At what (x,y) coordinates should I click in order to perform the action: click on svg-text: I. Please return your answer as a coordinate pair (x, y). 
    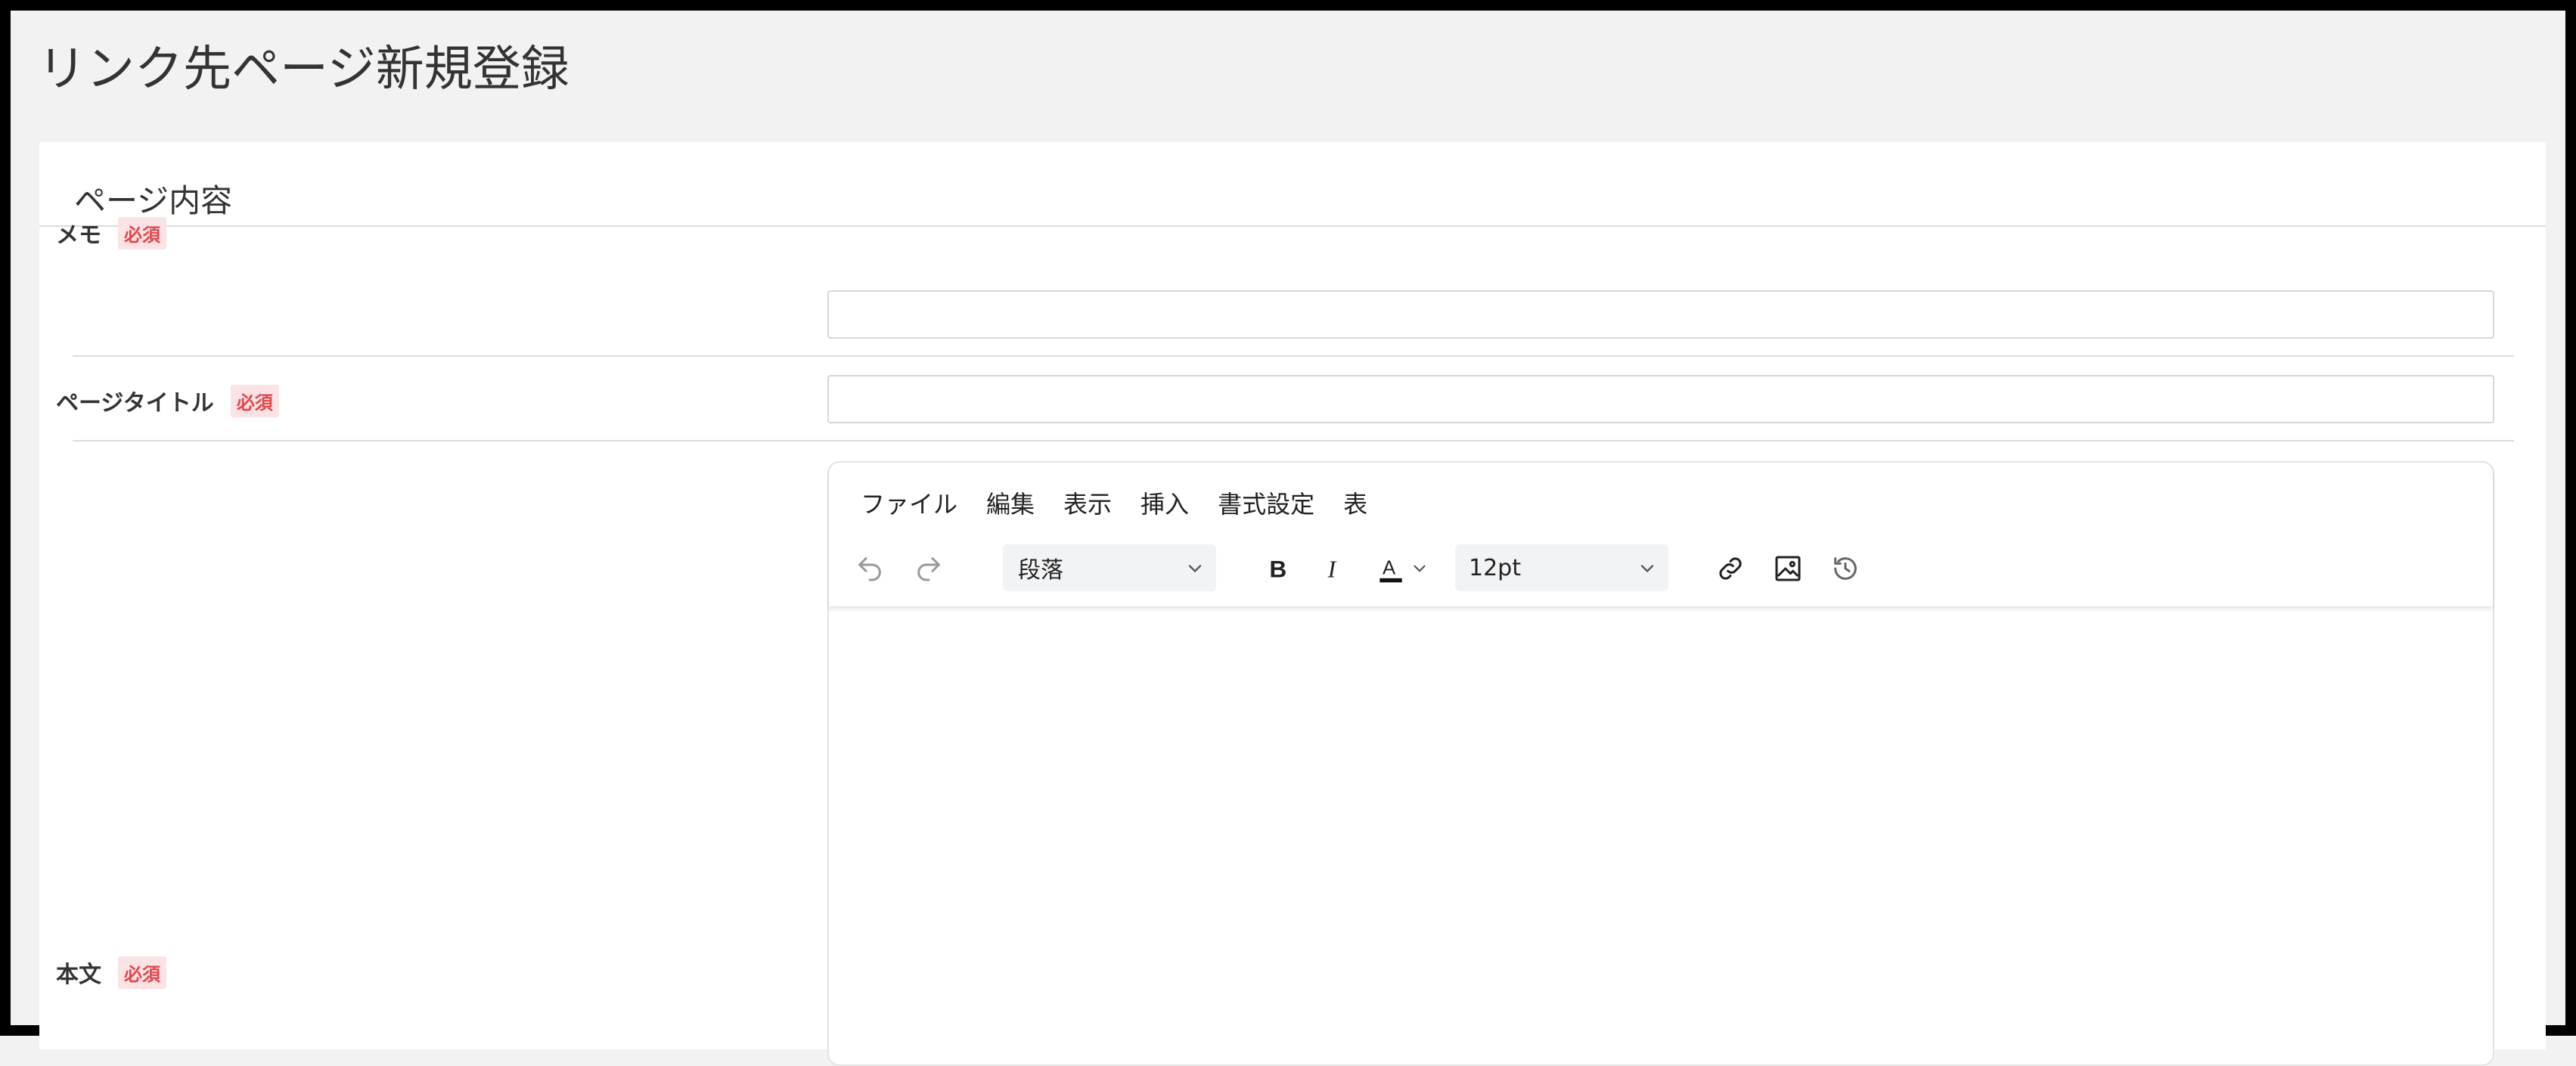
    Looking at the image, I should click on (1332, 569).